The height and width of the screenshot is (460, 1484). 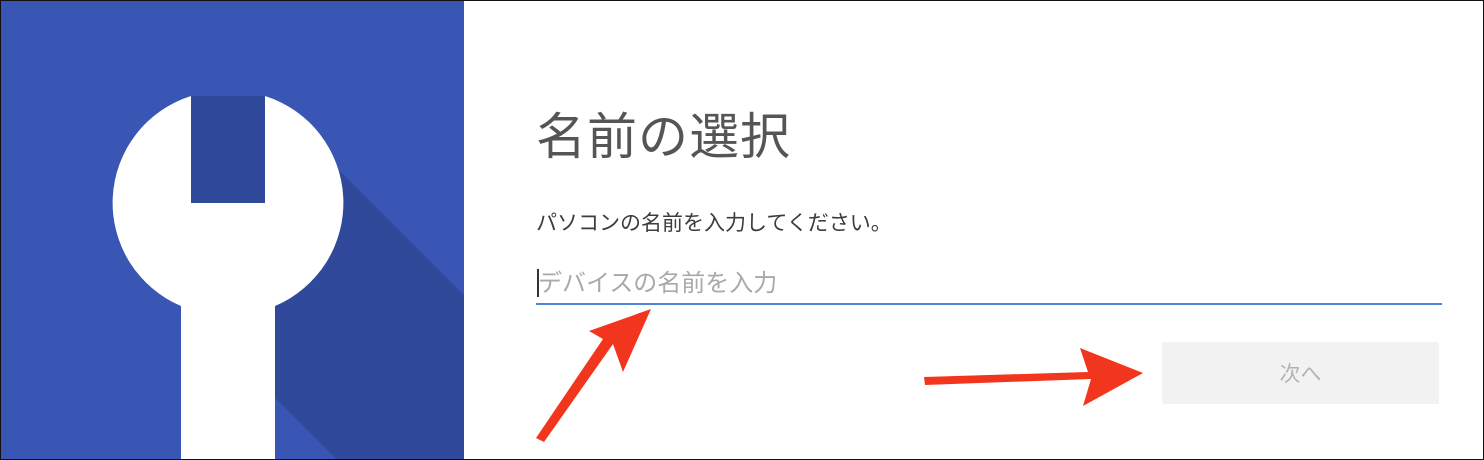 What do you see at coordinates (663, 137) in the screenshot?
I see `page-title: 名前の選択` at bounding box center [663, 137].